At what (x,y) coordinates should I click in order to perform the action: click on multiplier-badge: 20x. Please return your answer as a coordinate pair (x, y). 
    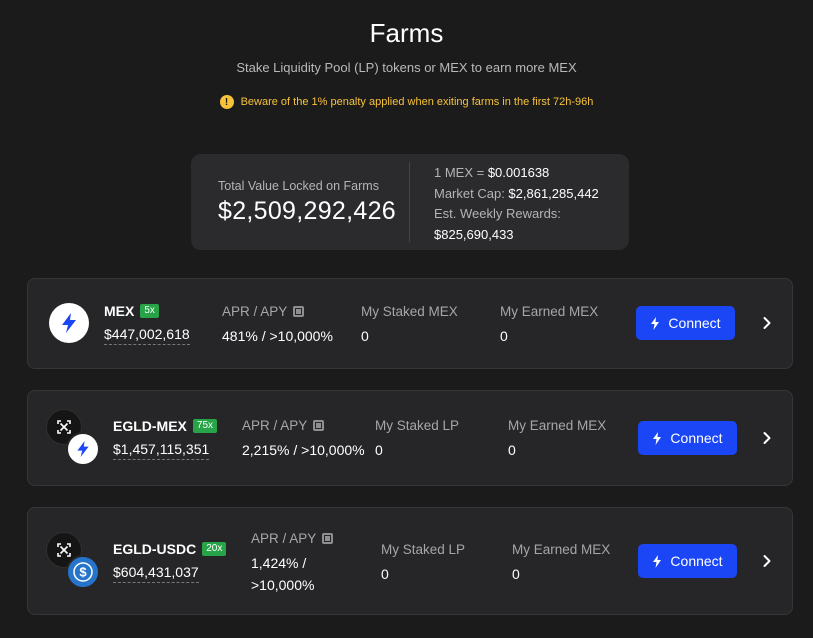
    Looking at the image, I should click on (214, 549).